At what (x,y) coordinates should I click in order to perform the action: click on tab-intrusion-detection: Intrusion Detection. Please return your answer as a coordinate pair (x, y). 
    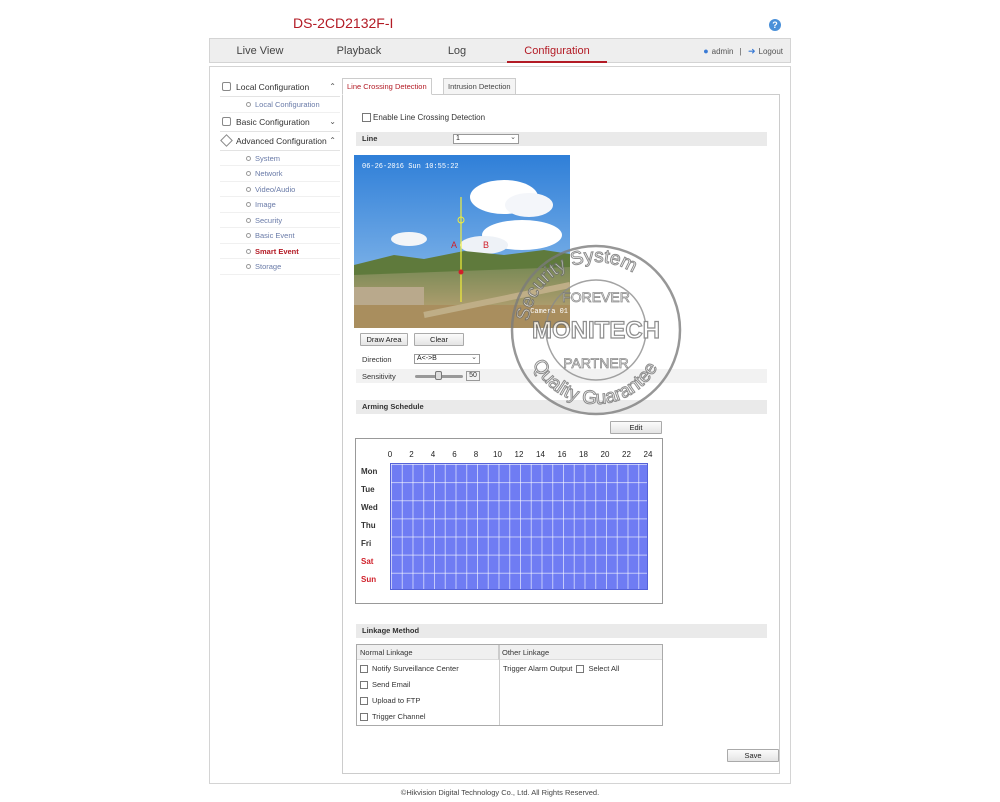
    Looking at the image, I should click on (479, 86).